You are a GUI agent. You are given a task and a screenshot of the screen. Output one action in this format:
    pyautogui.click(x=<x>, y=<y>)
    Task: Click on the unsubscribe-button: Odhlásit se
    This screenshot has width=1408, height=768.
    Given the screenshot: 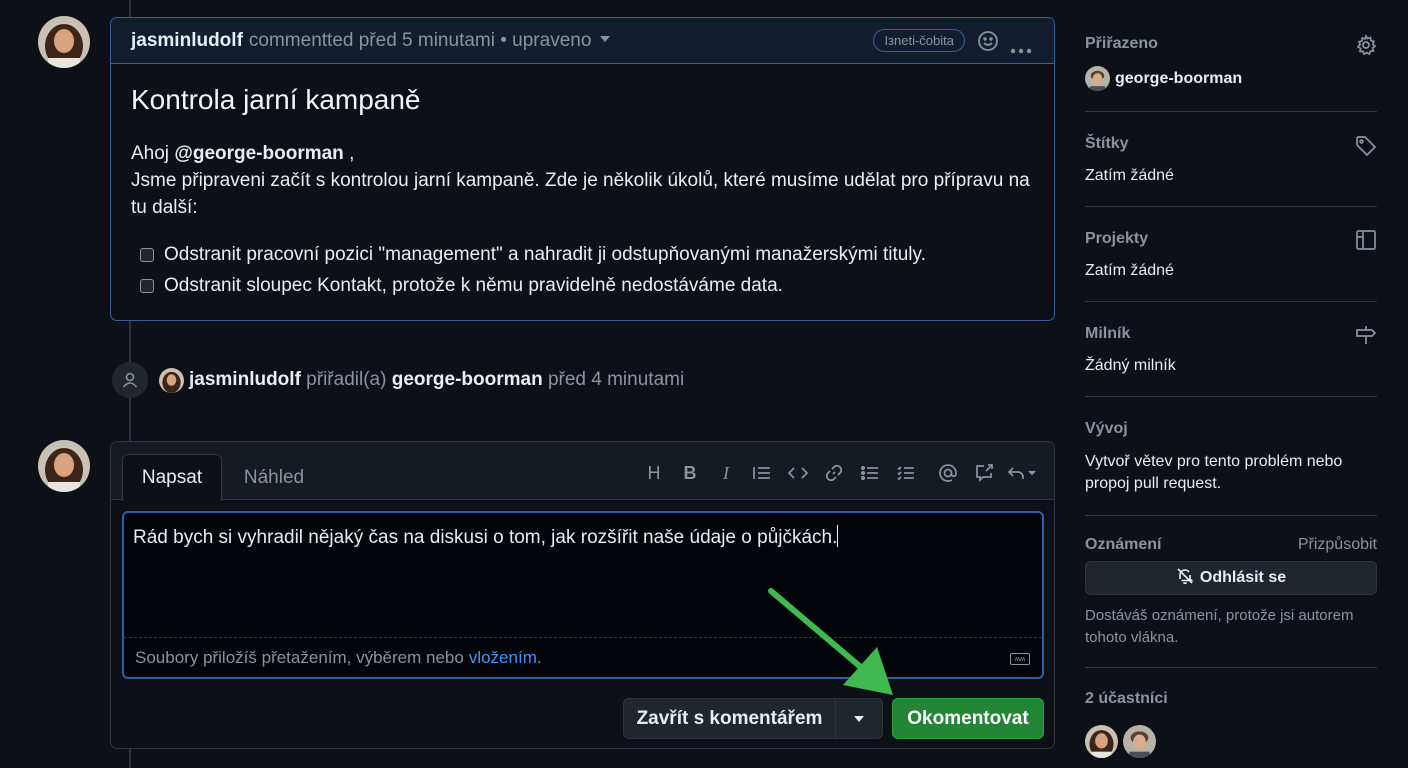 What is the action you would take?
    pyautogui.click(x=1231, y=578)
    